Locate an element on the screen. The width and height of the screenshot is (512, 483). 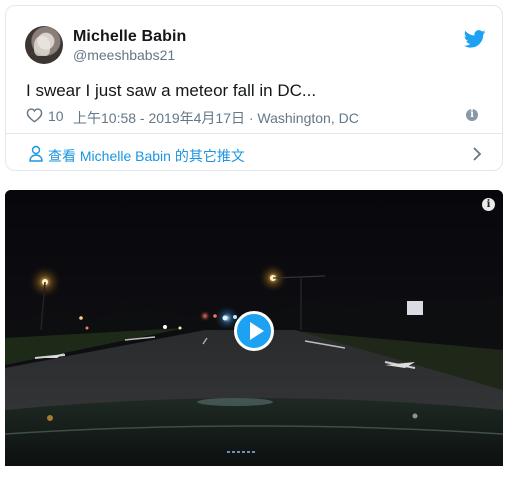
like-count: 10 is located at coordinates (56, 116).